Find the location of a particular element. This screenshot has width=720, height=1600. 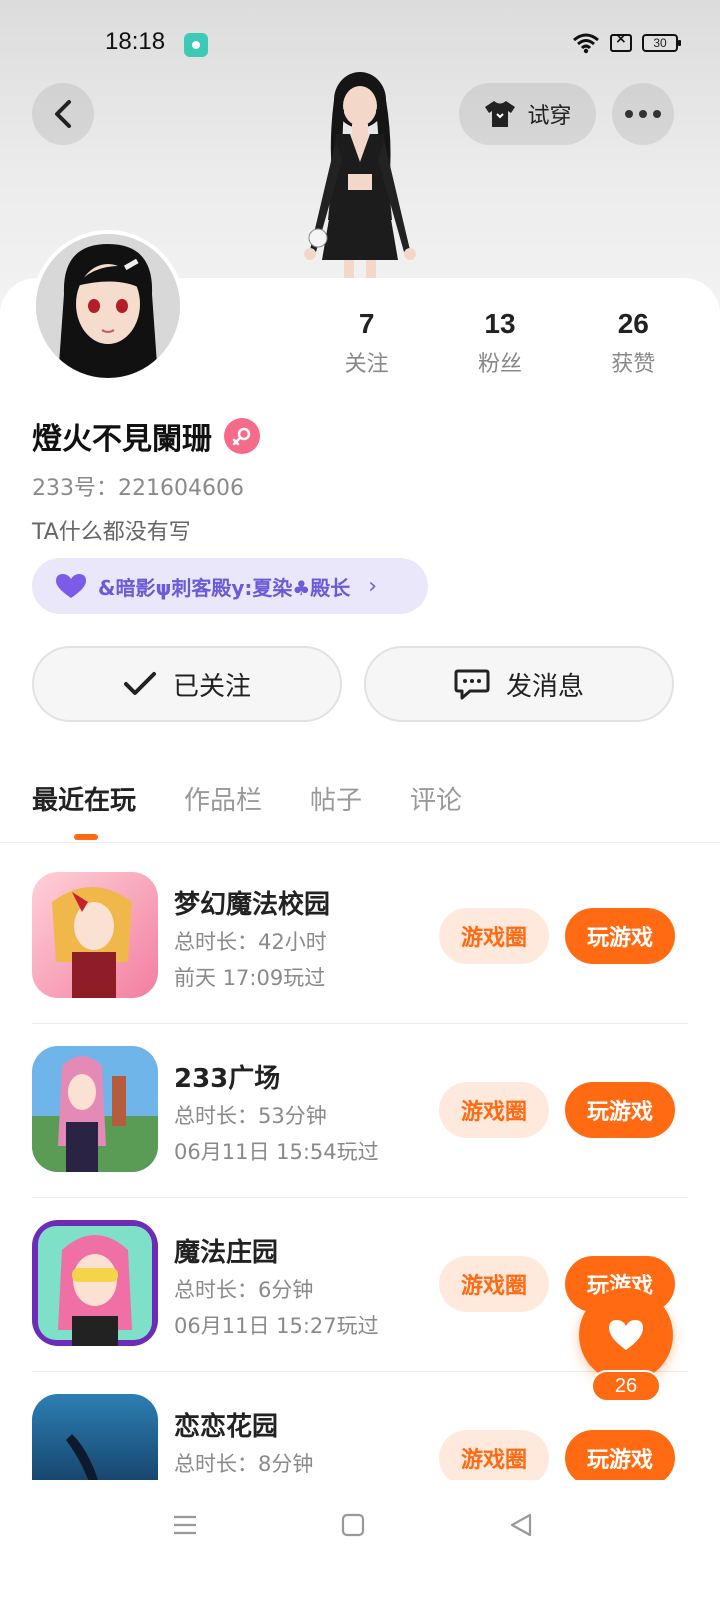

user-id: 233号：221604606 is located at coordinates (138, 488).